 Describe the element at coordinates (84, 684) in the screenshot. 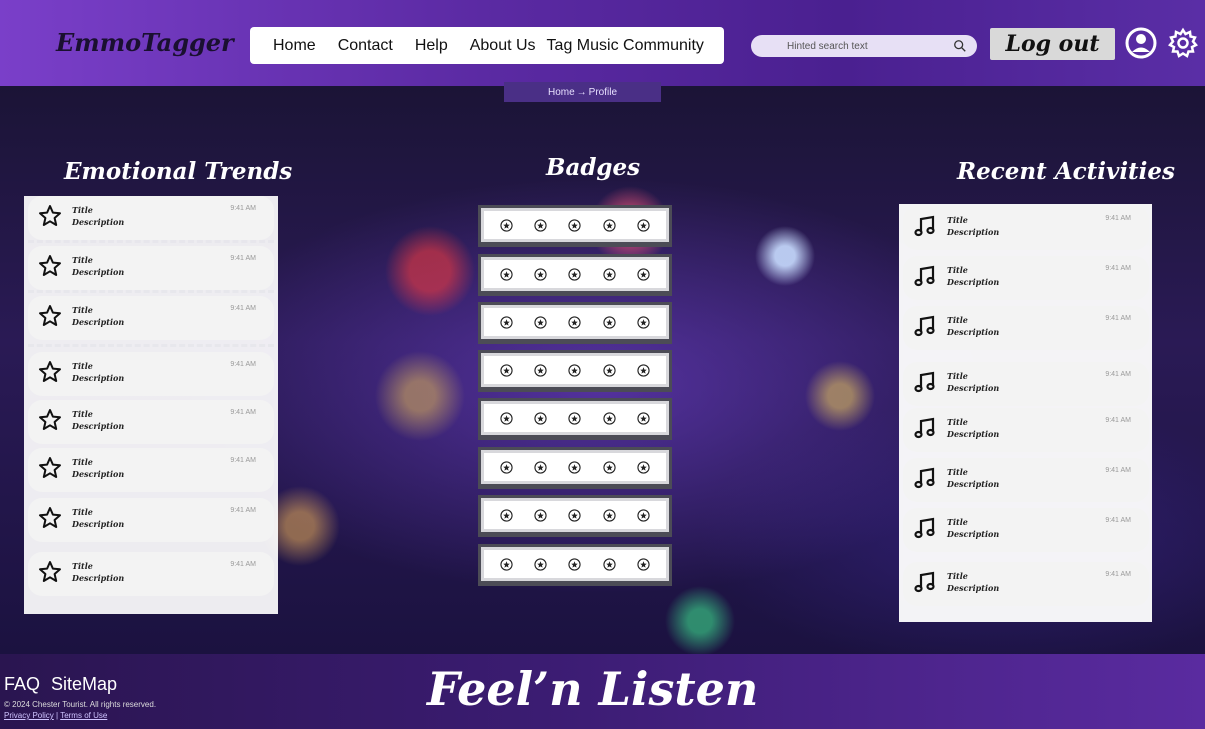

I see `sitemap-link: SiteMap` at that location.